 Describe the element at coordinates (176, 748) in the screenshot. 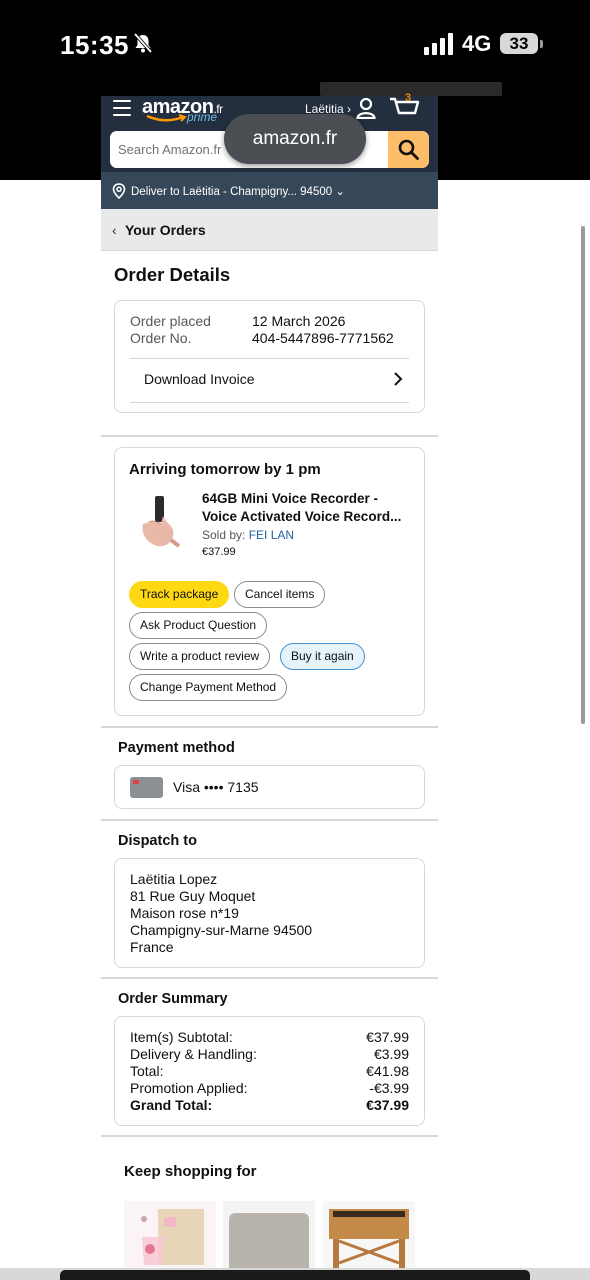

I see `payment-method-title: Payment method` at that location.